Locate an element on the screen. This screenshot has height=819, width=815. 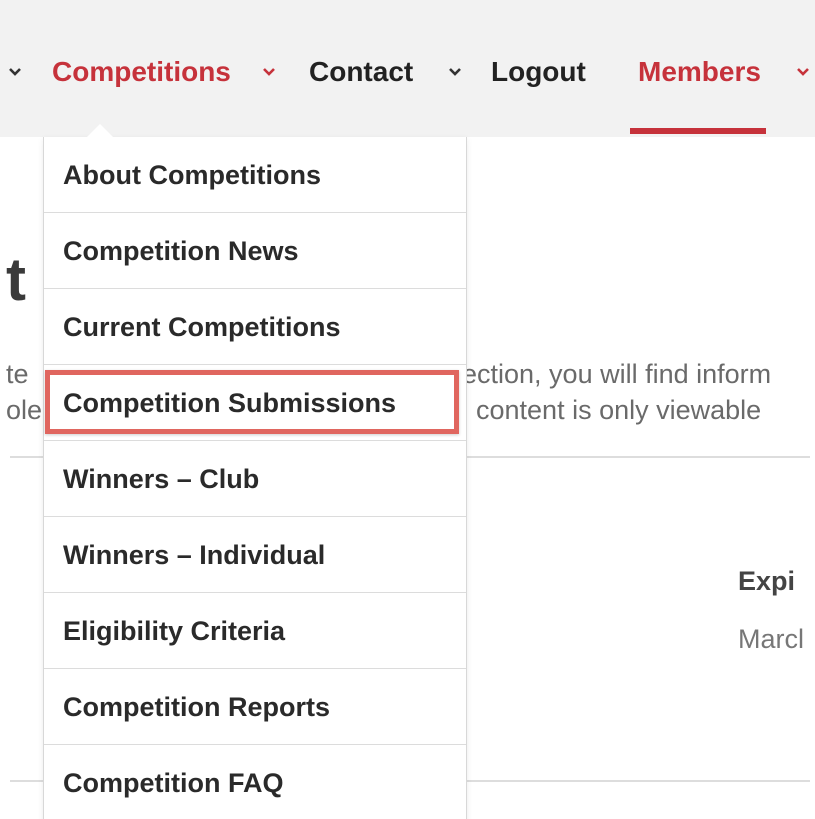
menu-item-competition-news: Competition News is located at coordinates (255, 251).